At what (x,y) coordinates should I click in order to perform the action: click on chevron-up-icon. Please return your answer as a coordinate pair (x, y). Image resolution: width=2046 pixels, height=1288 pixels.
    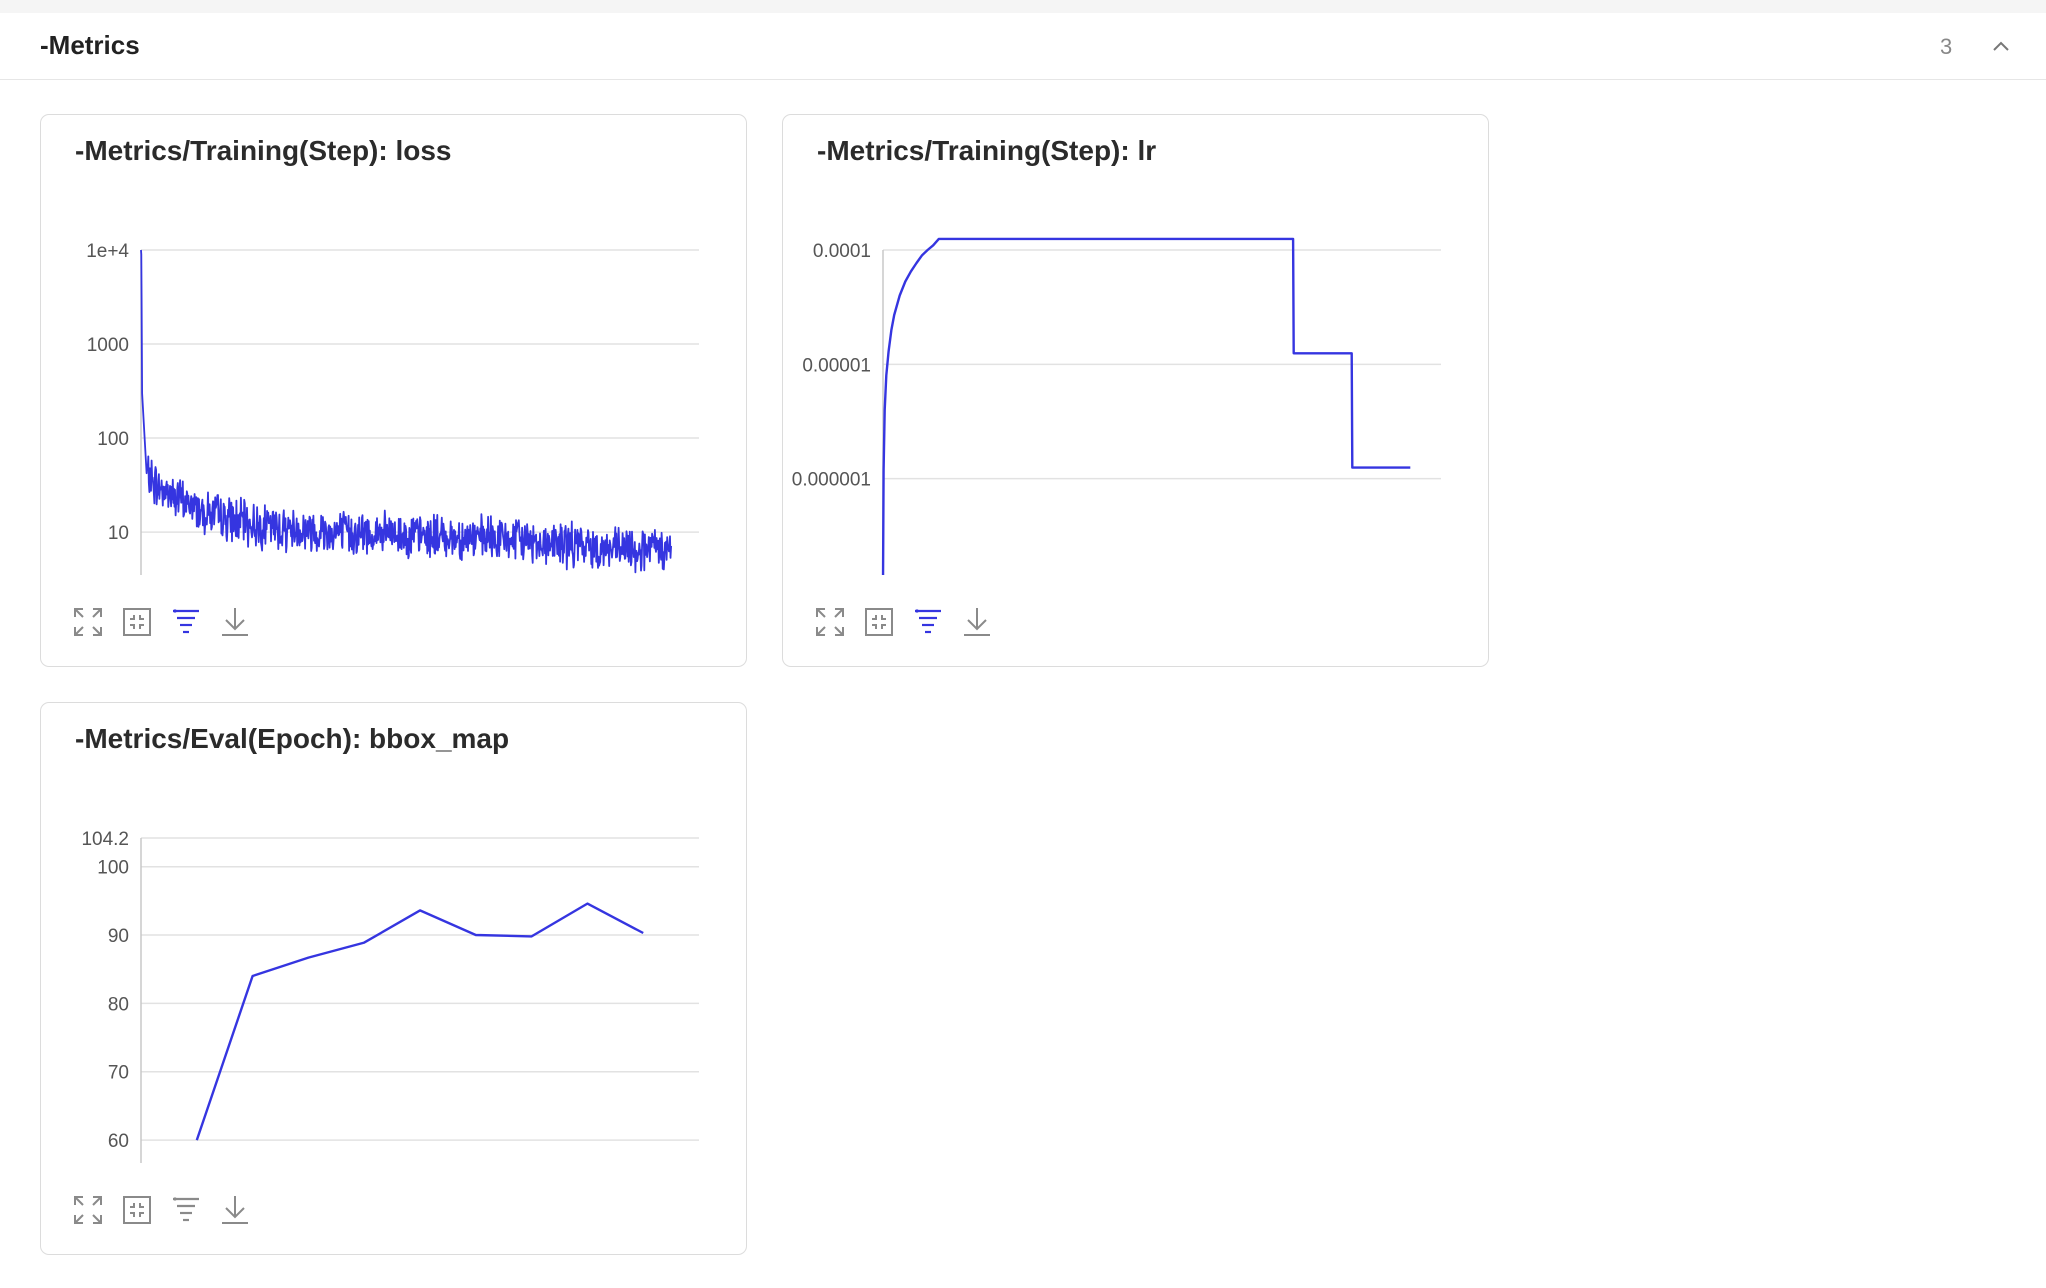
    Looking at the image, I should click on (2001, 46).